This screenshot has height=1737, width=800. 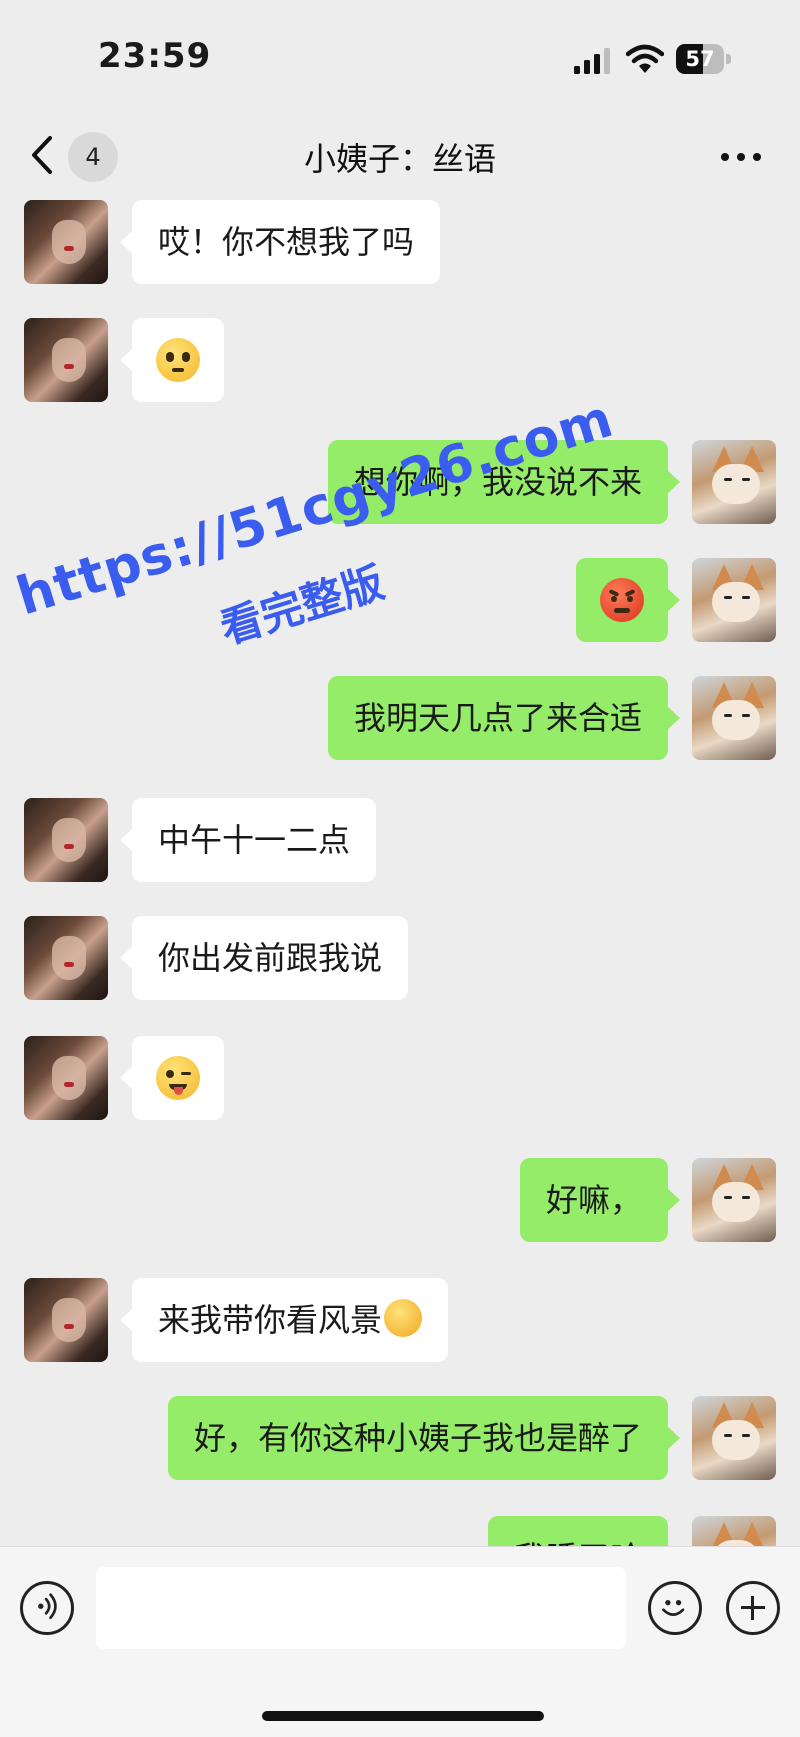 I want to click on wifi-icon, so click(x=645, y=58).